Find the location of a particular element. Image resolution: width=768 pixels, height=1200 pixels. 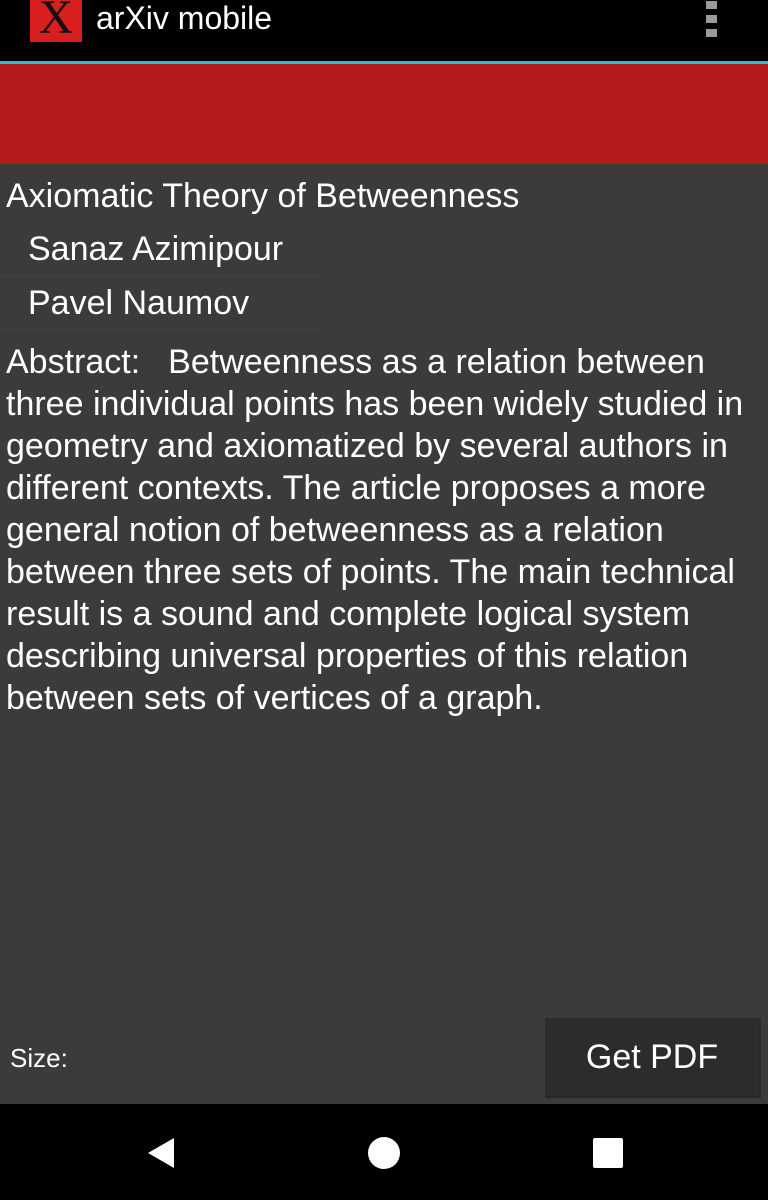

app-title: arXiv mobile is located at coordinates (184, 18).